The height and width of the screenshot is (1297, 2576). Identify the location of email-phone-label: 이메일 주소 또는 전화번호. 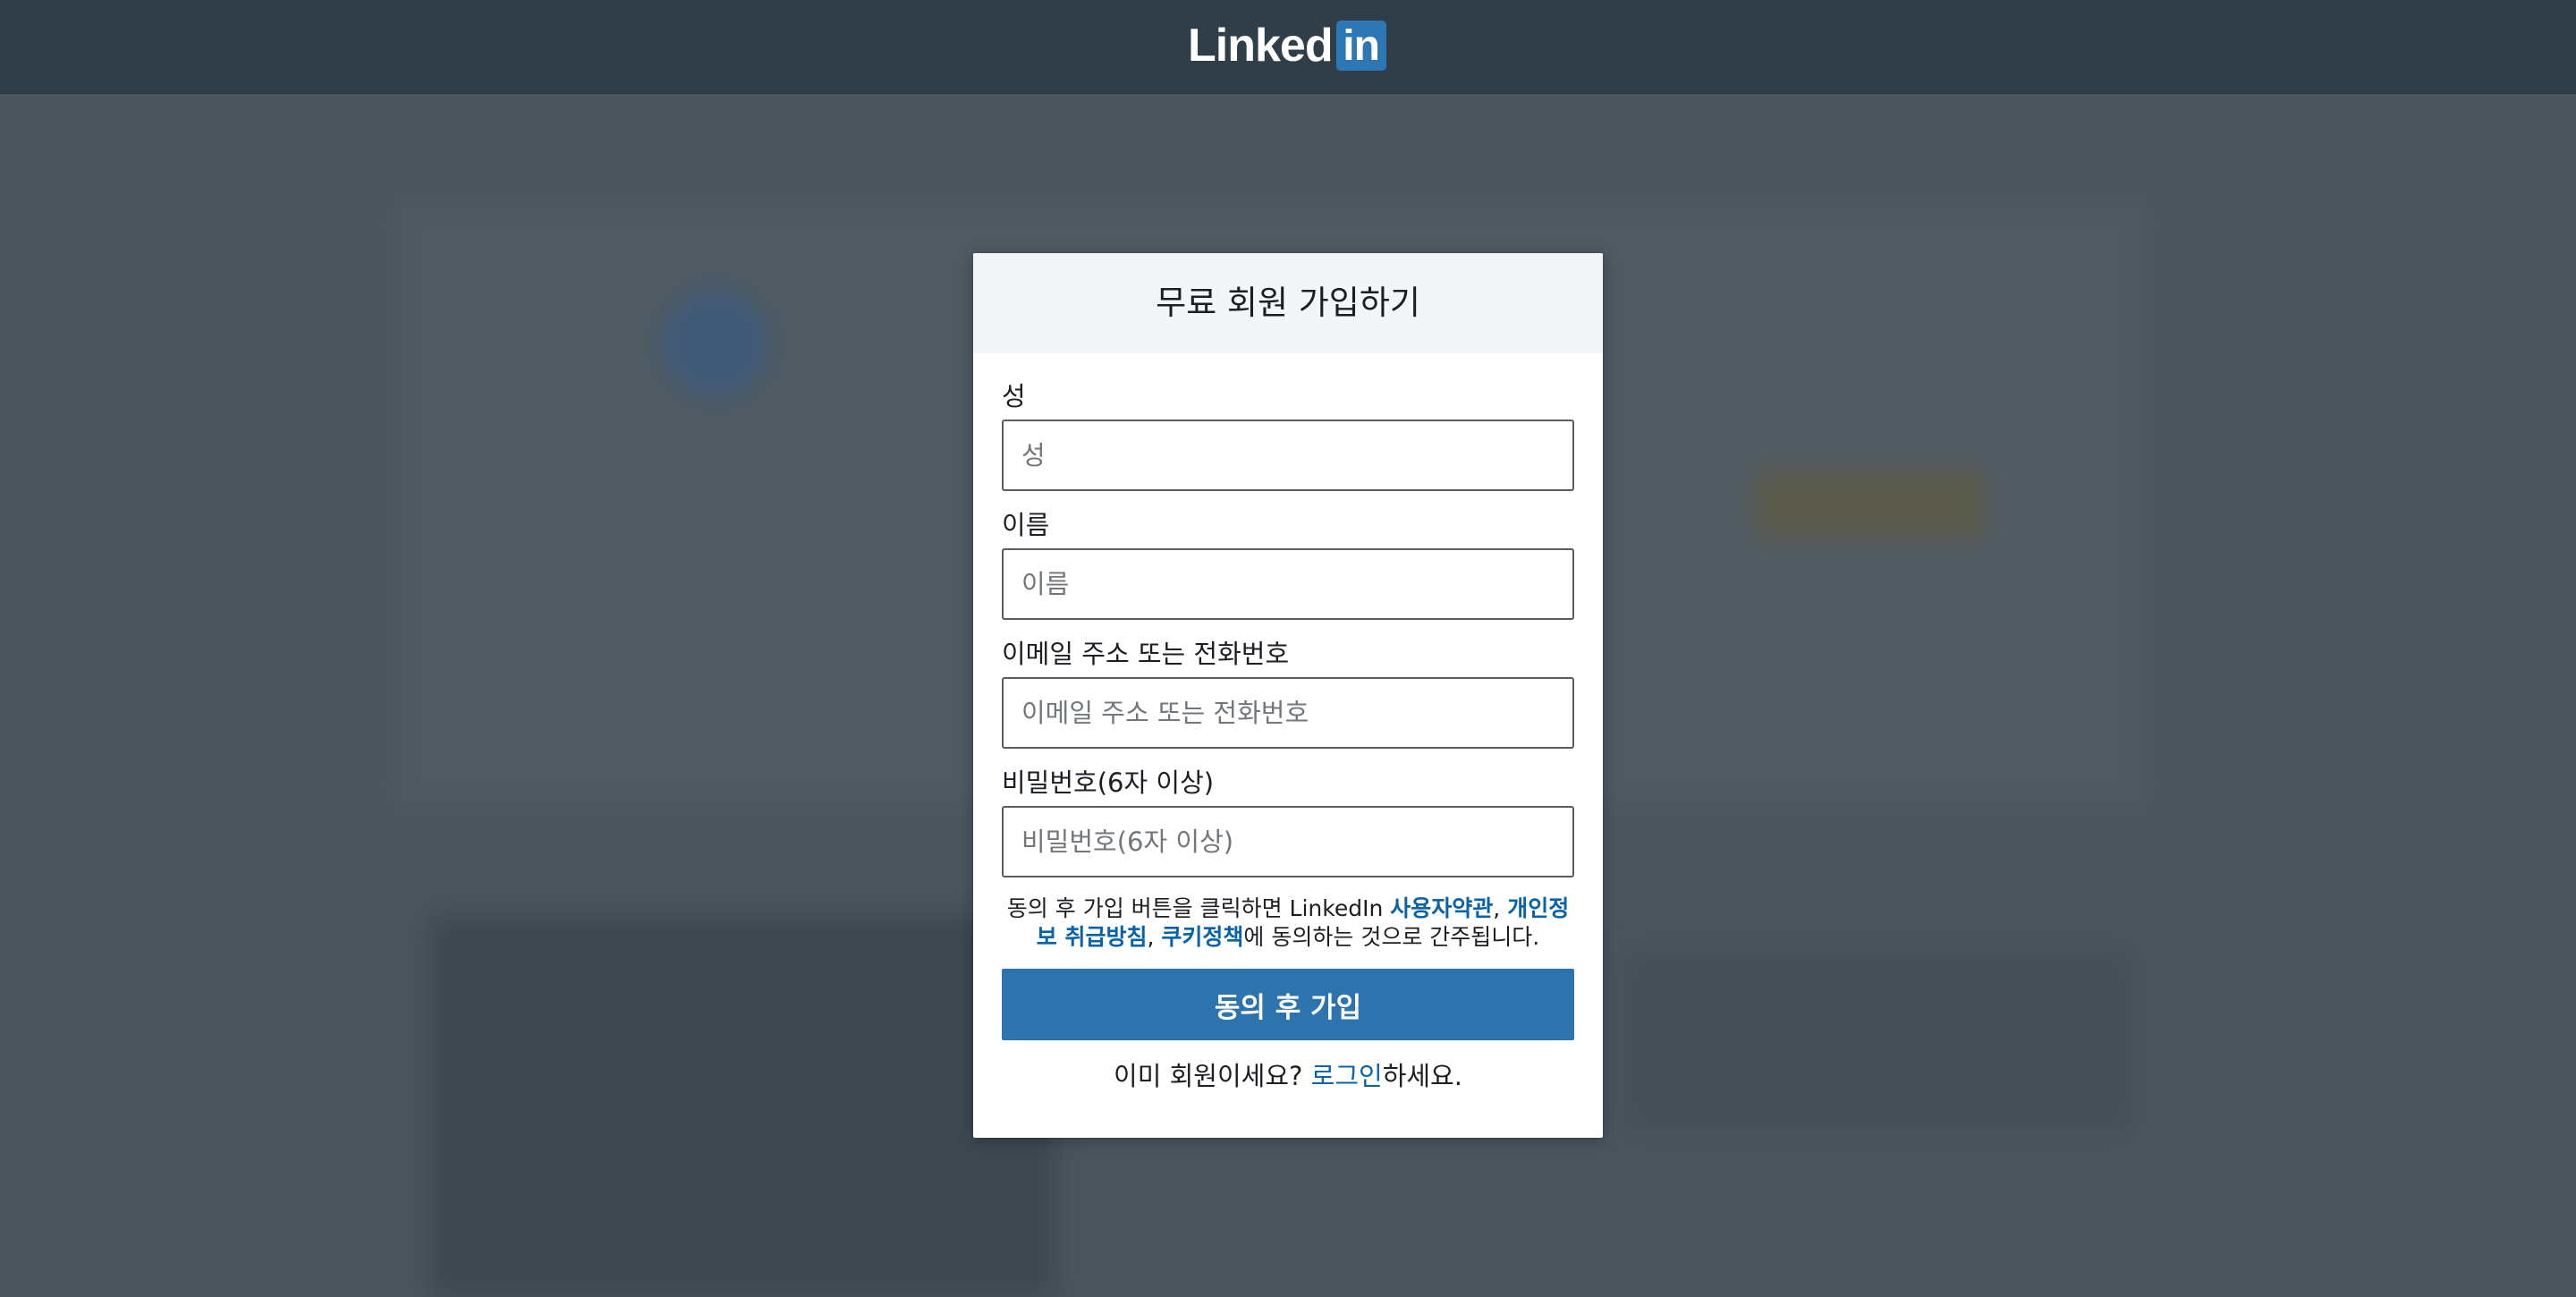
(1146, 654).